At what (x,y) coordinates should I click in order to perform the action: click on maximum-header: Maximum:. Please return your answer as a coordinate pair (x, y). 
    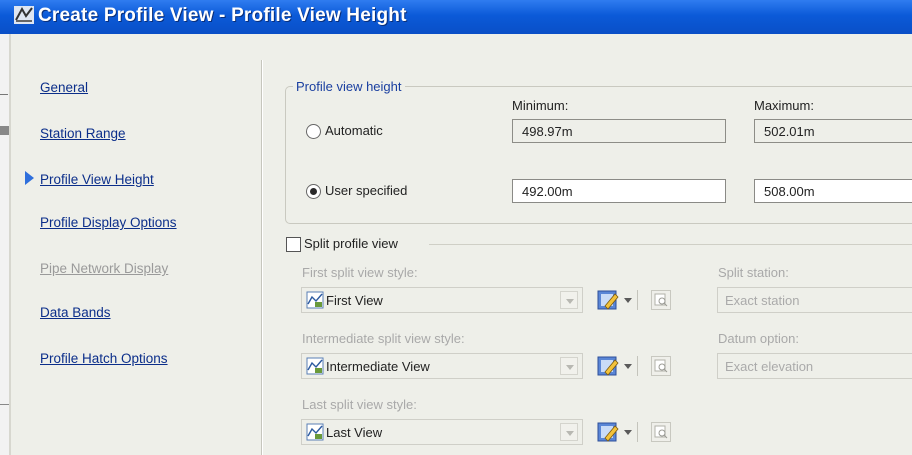
    Looking at the image, I should click on (784, 105).